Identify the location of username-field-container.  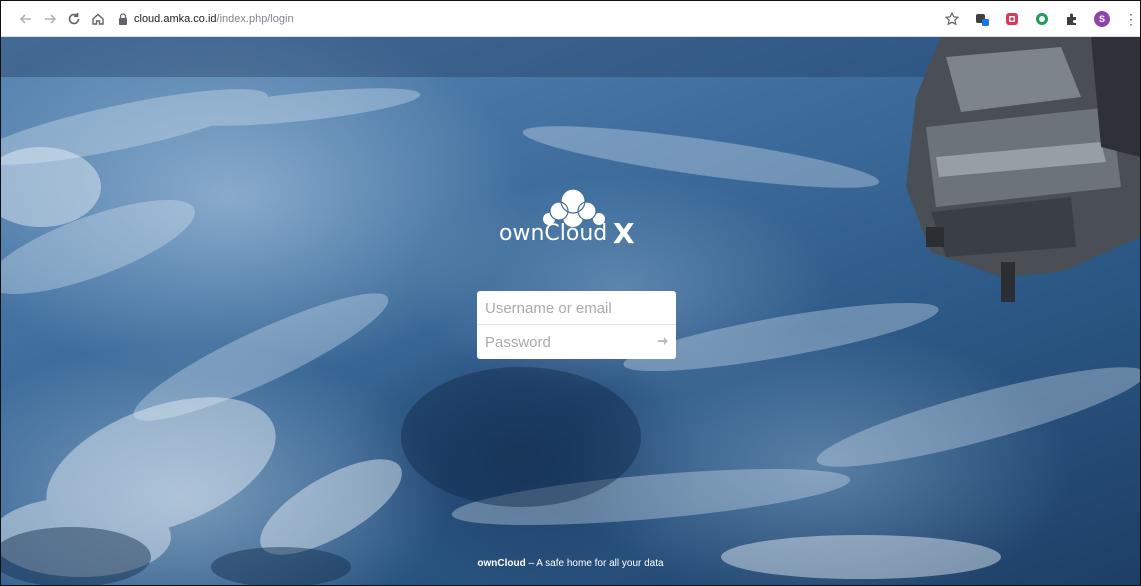
(576, 308).